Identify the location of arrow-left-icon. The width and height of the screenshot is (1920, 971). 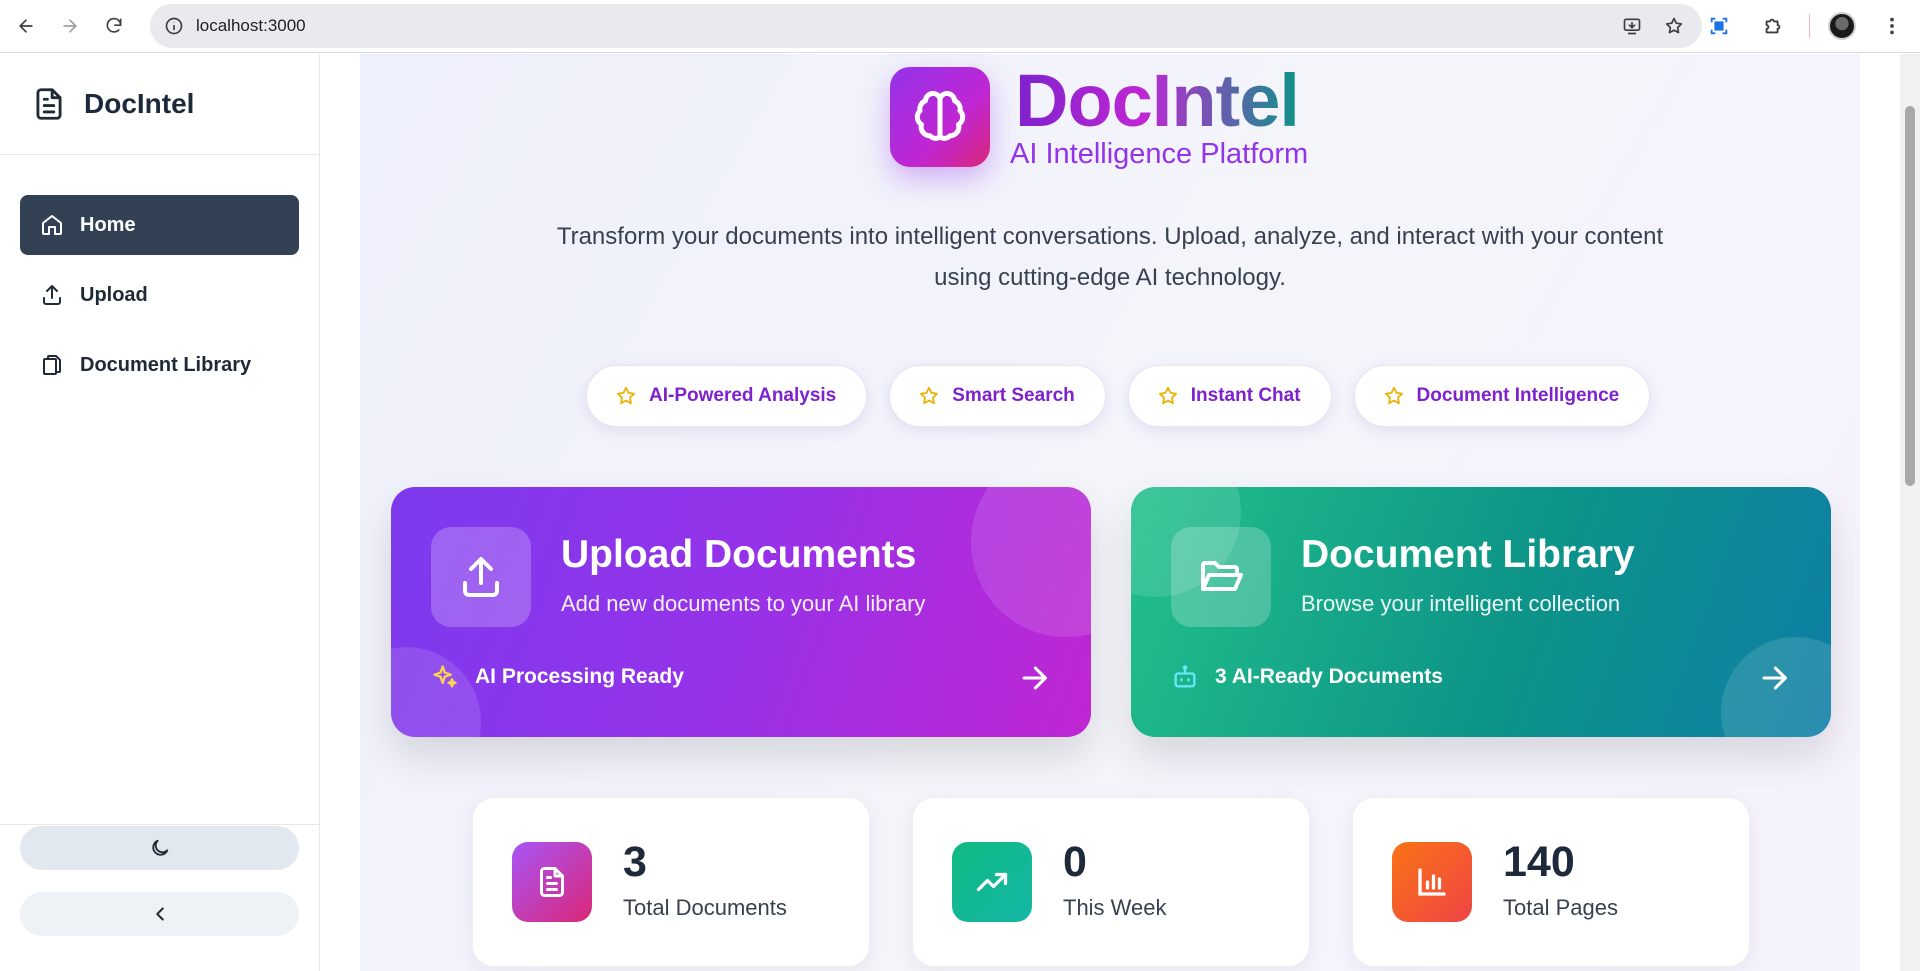
(26, 26).